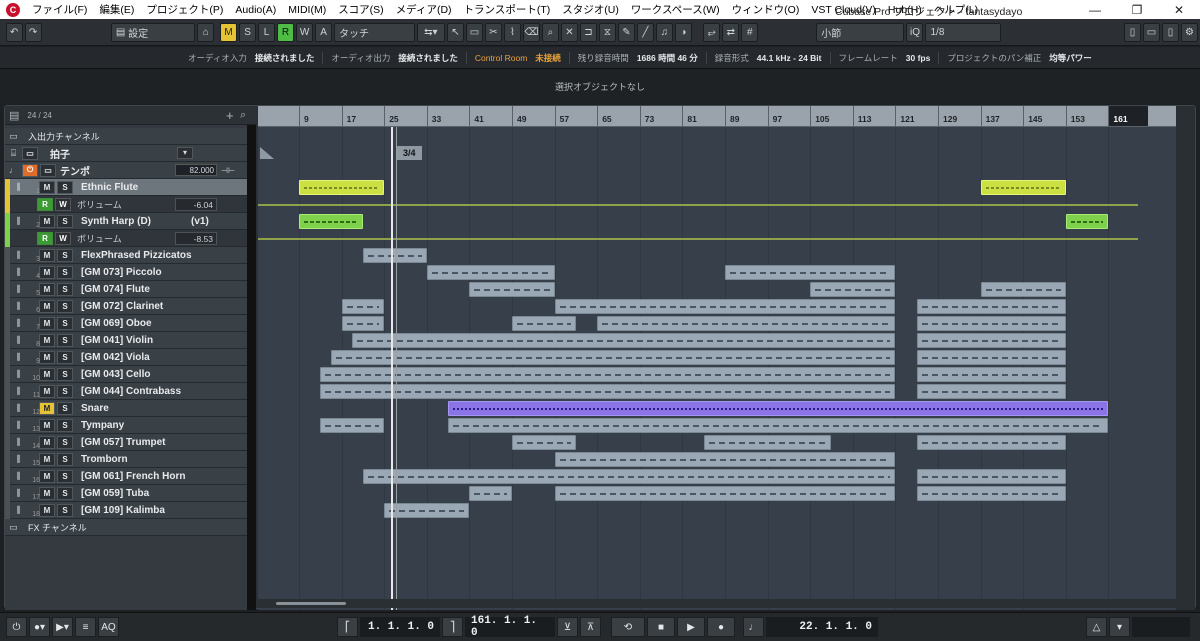 The width and height of the screenshot is (1200, 641). I want to click on menu-item-2: プロジェクト(P), so click(184, 9).